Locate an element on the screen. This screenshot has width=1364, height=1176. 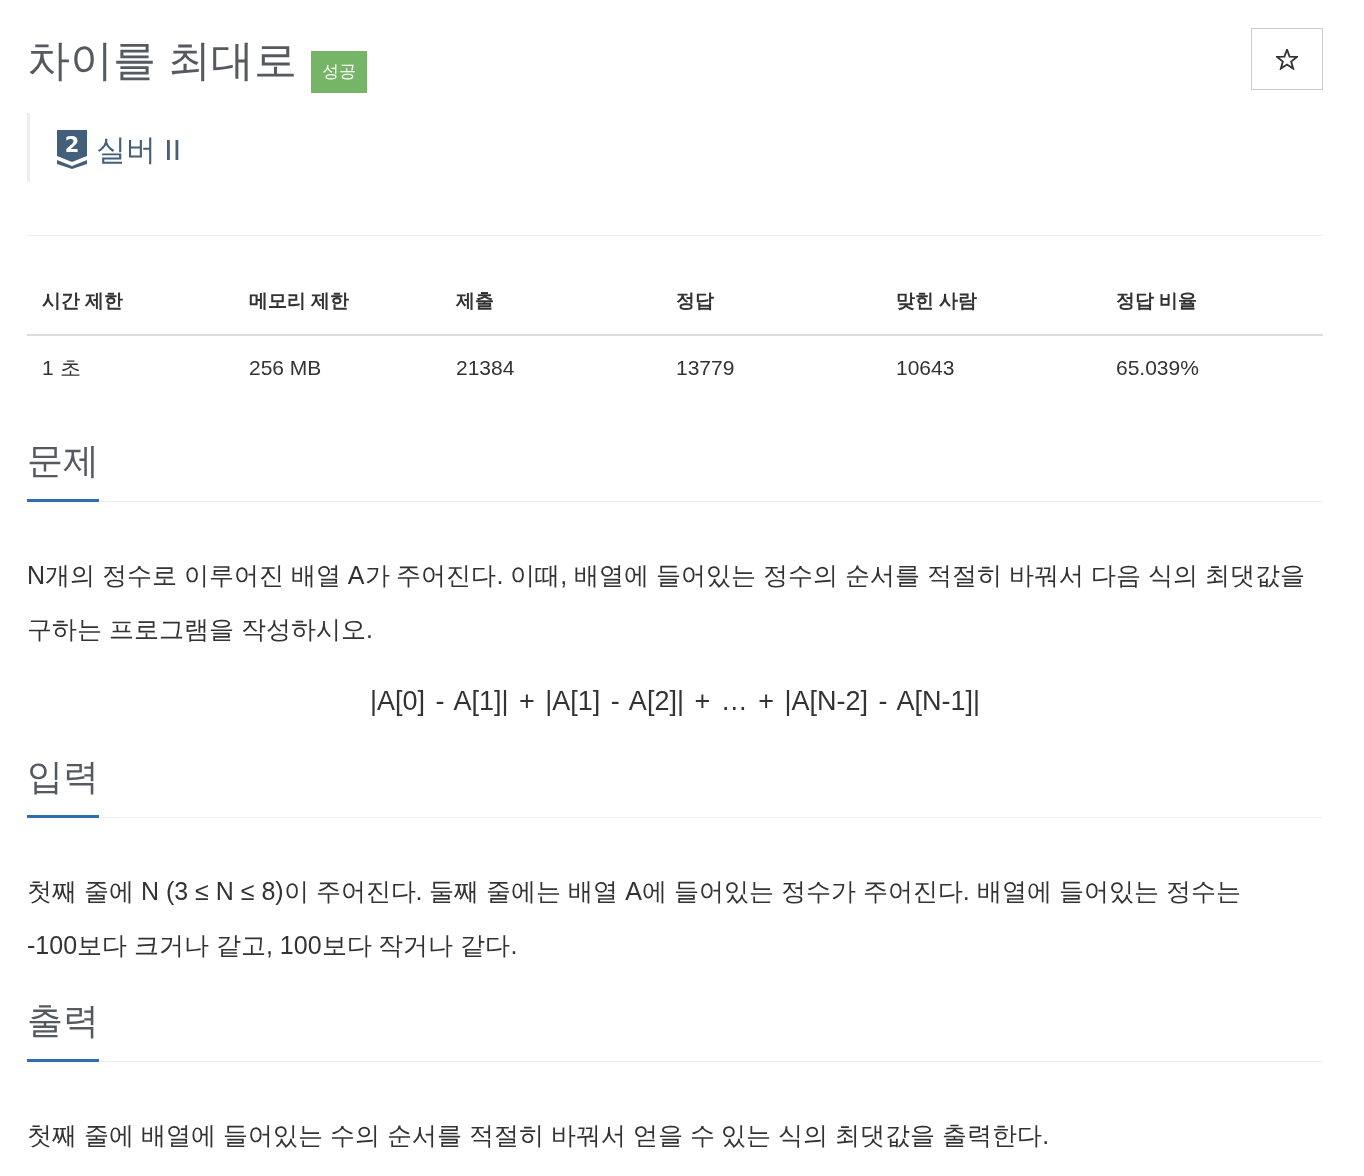
table-cell: 10643 is located at coordinates (991, 367).